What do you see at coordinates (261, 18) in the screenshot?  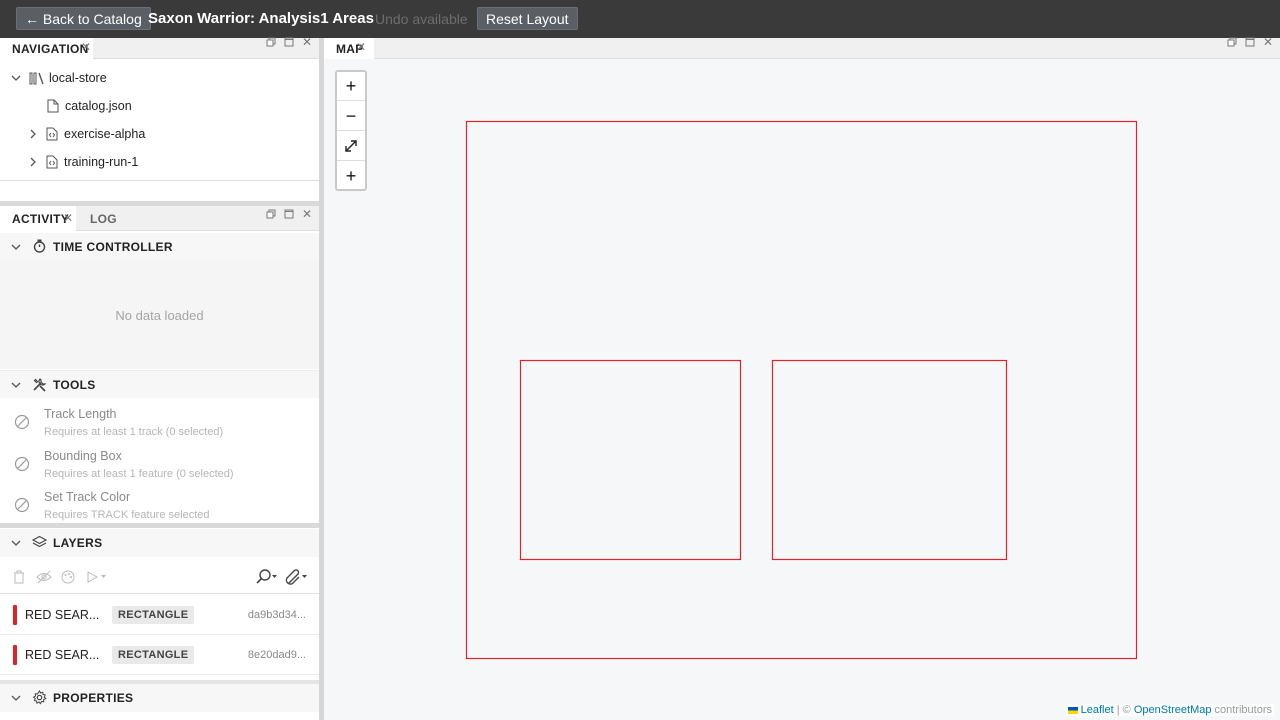 I see `page-title: Saxon Warrior: Analysis1 Areas` at bounding box center [261, 18].